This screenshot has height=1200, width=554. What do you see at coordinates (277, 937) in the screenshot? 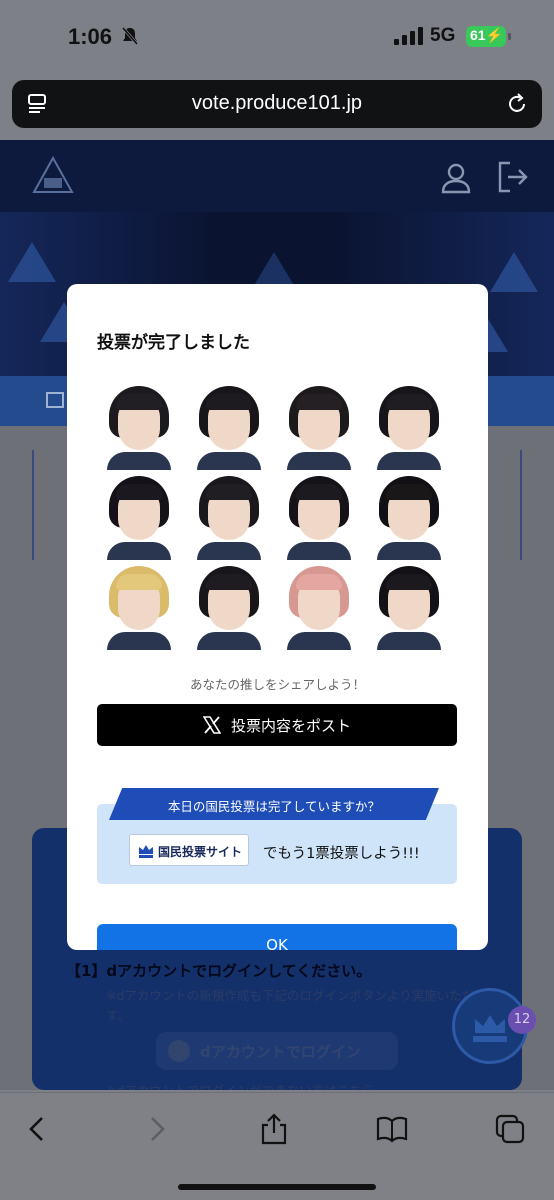
I see `ok-button: OK` at bounding box center [277, 937].